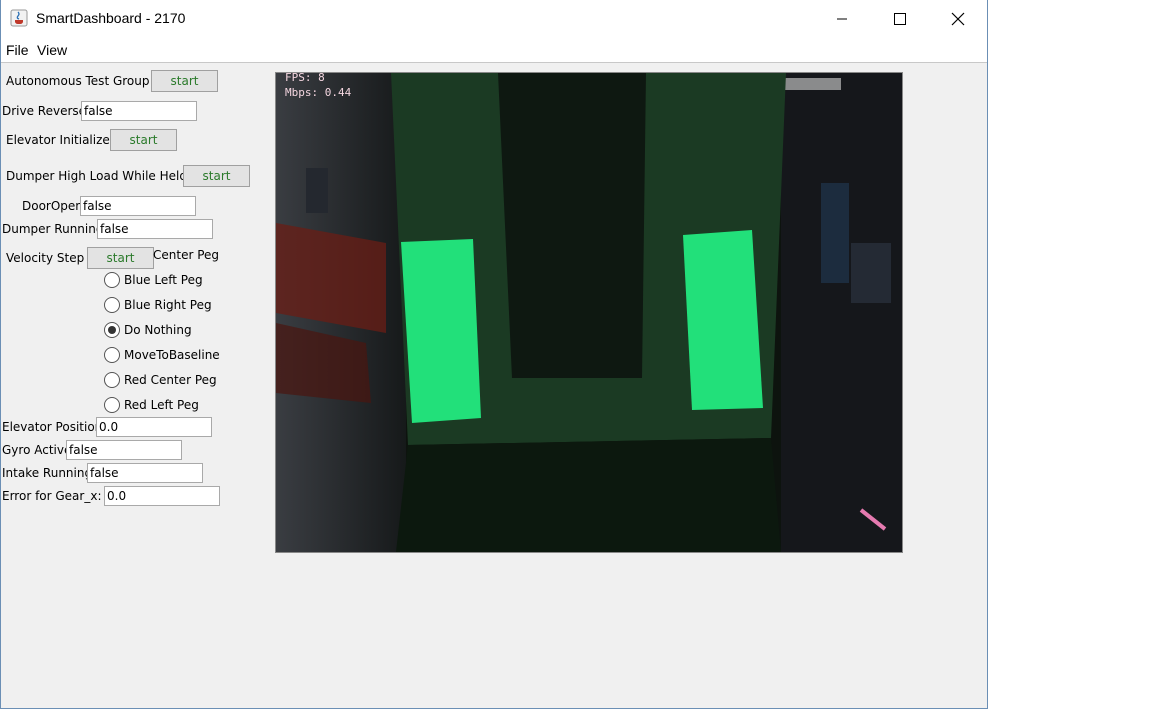  I want to click on radio-label-do-nothing: Do Nothing, so click(158, 330).